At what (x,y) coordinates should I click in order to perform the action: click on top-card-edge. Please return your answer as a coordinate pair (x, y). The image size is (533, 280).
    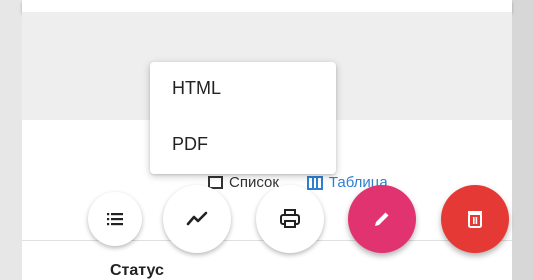
    Looking at the image, I should click on (267, 6).